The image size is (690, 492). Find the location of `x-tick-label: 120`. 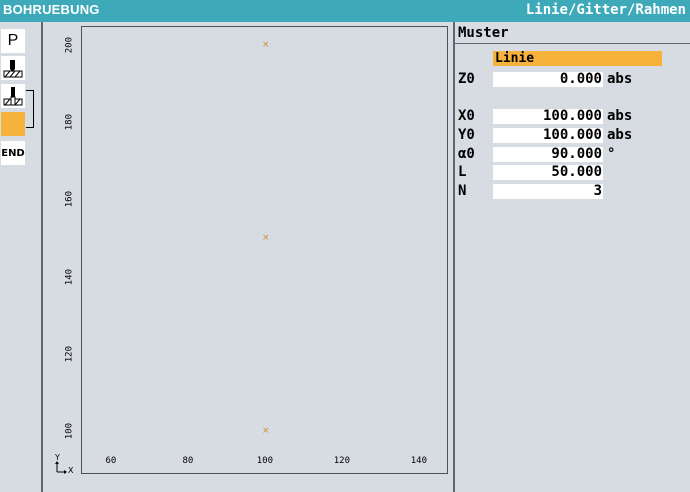

x-tick-label: 120 is located at coordinates (342, 461).